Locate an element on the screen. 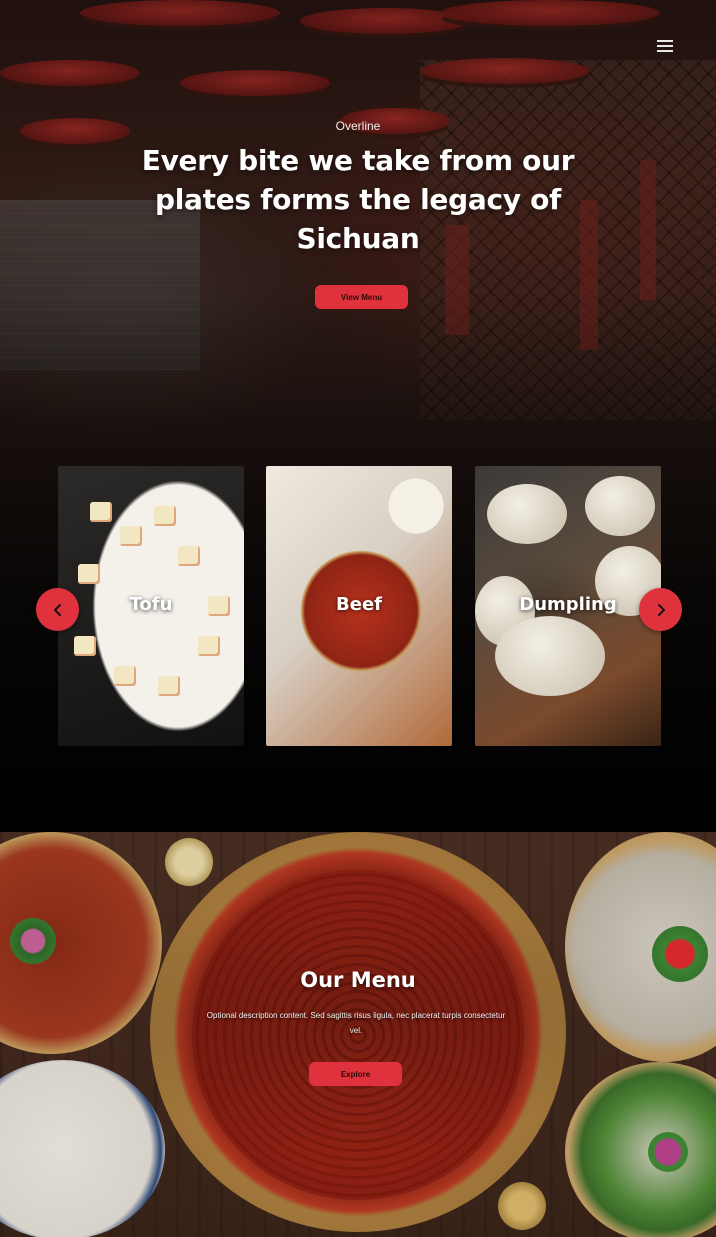 The image size is (716, 1237). chevron-left-icon is located at coordinates (57, 609).